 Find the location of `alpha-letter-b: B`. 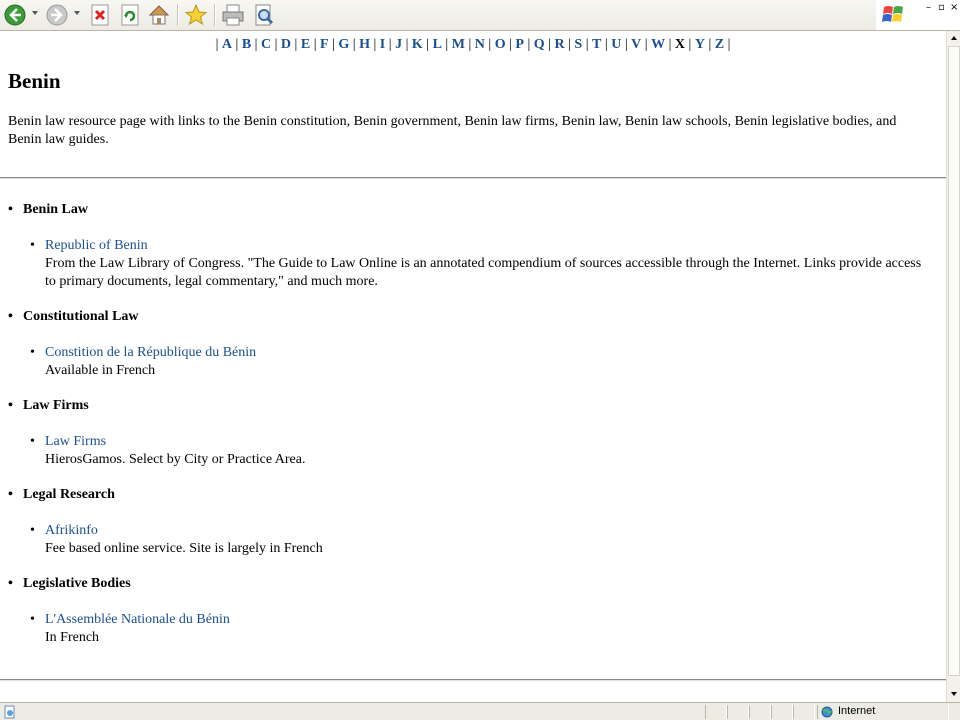

alpha-letter-b: B is located at coordinates (246, 44).